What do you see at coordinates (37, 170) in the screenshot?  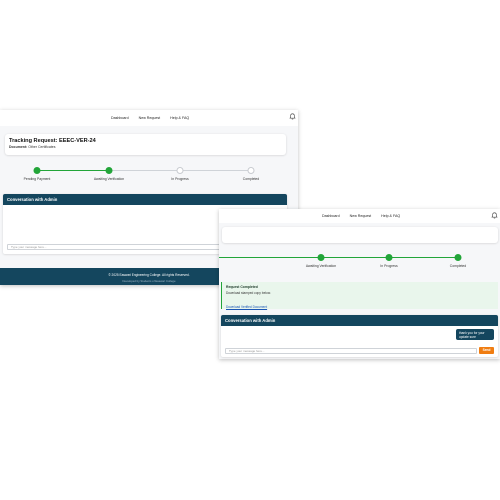 I see `step-dot-pending-payment` at bounding box center [37, 170].